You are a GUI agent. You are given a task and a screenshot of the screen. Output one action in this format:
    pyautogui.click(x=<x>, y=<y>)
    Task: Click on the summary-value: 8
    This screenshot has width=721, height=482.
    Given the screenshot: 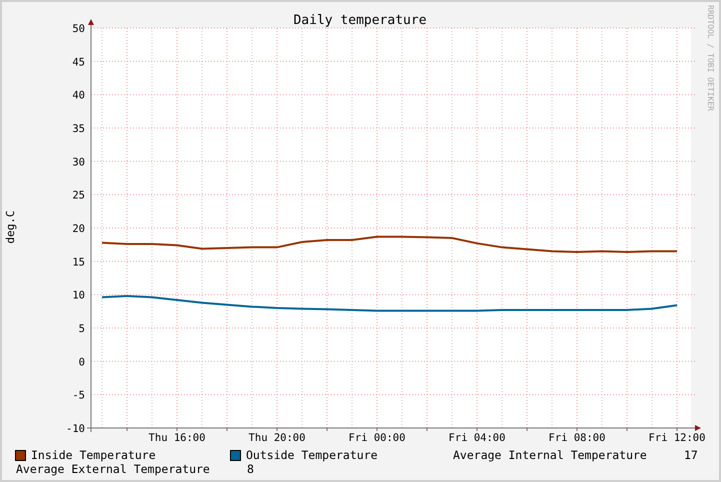 What is the action you would take?
    pyautogui.click(x=250, y=469)
    